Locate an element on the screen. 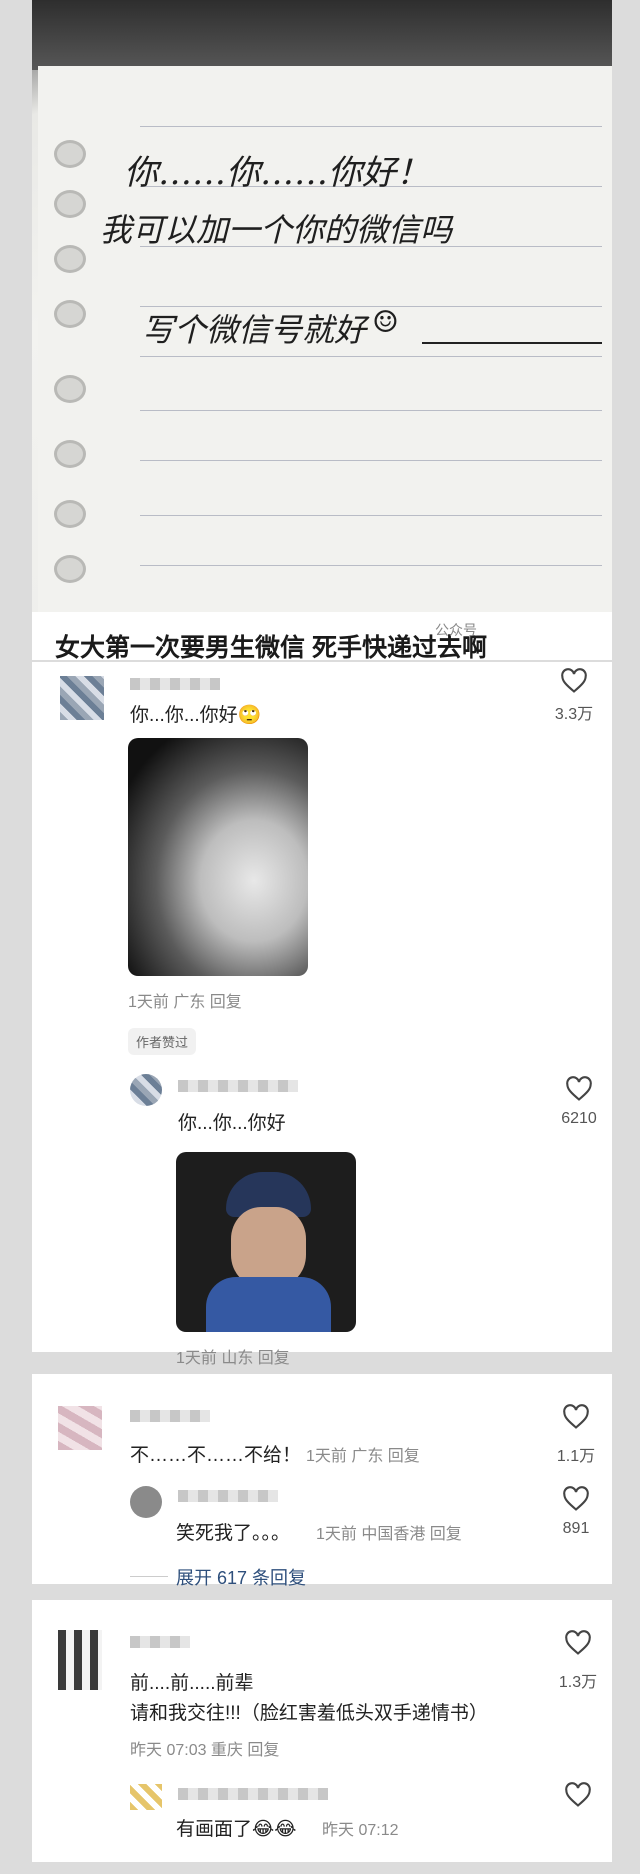 The image size is (640, 1874). comment-text-line2: 请和我交往!!!（脸红害羞低头双手递情书） is located at coordinates (309, 1713).